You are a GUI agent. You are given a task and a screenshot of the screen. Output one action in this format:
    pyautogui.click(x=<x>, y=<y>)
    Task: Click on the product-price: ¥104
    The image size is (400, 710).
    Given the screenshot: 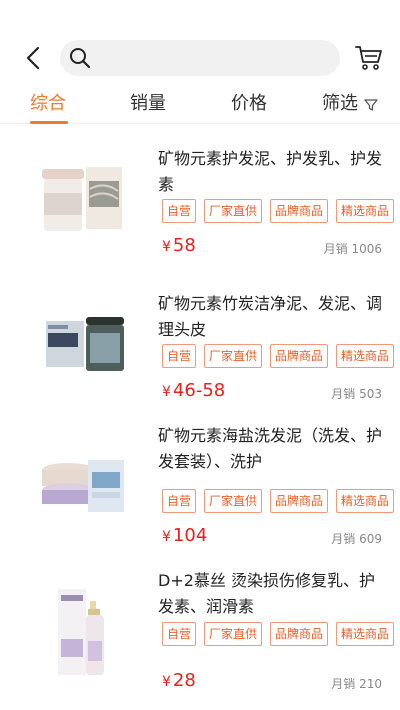 What is the action you would take?
    pyautogui.click(x=184, y=535)
    